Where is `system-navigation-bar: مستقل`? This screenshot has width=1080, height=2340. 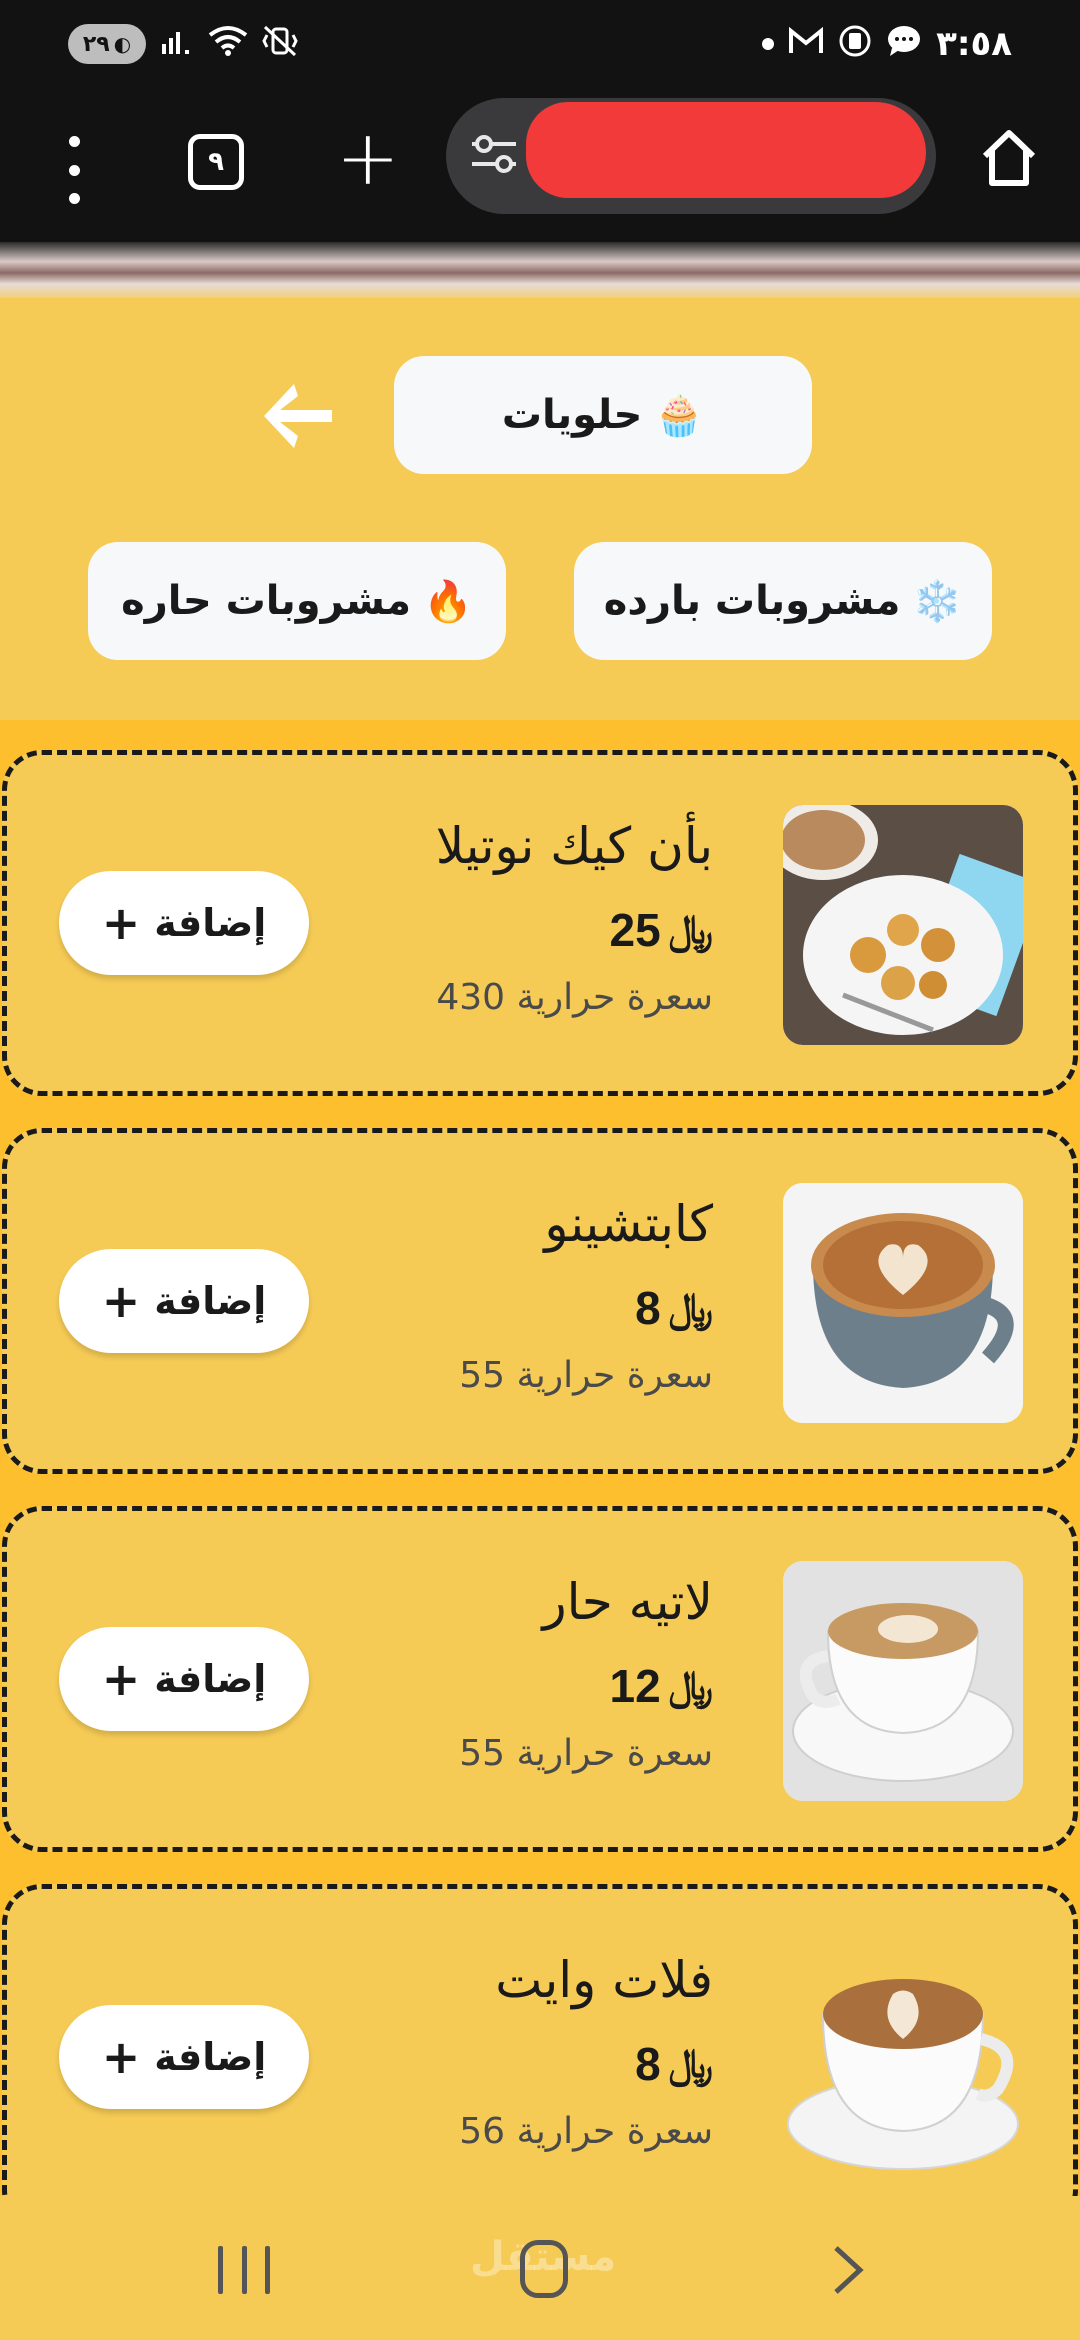
system-navigation-bar: مستقل is located at coordinates (540, 2268).